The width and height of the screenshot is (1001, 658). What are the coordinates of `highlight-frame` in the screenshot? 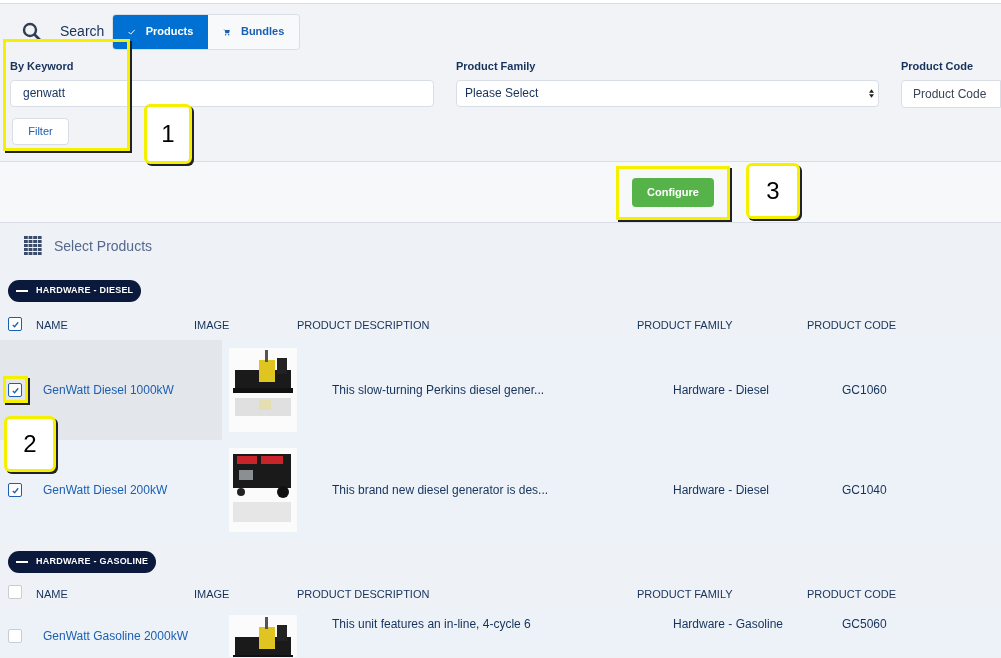 It's located at (15, 389).